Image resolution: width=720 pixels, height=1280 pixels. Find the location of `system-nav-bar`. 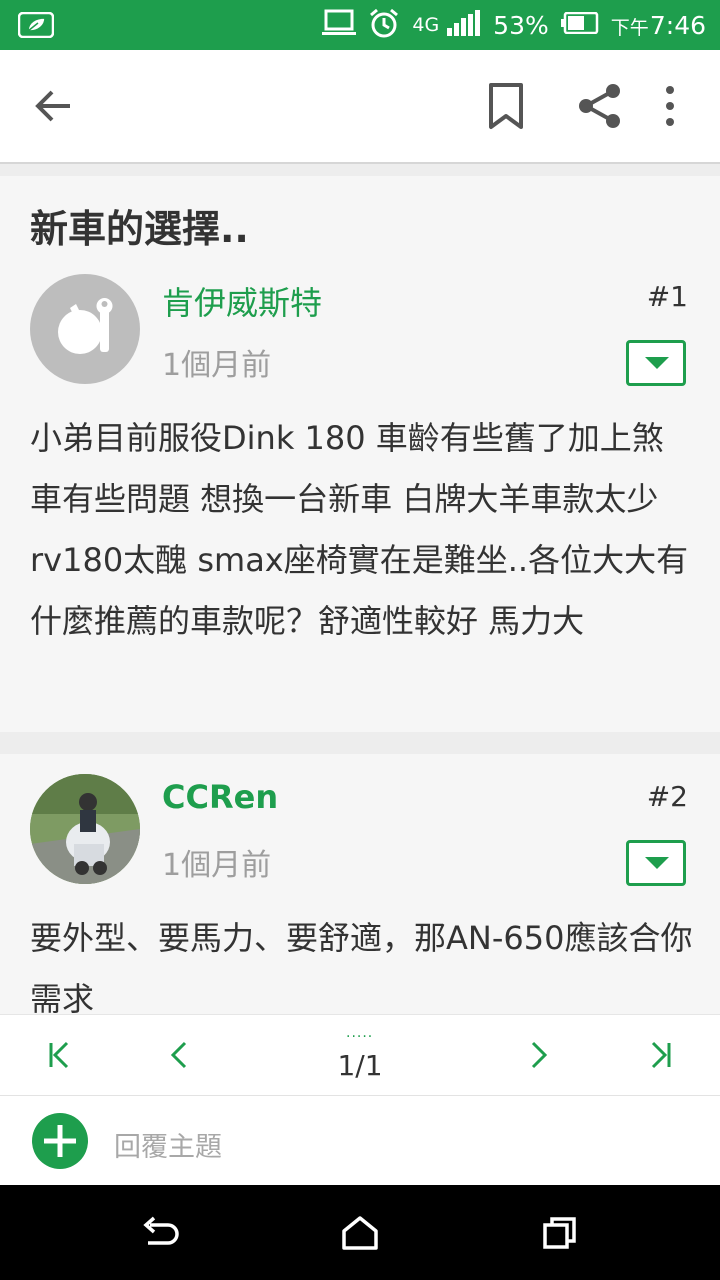

system-nav-bar is located at coordinates (360, 1232).